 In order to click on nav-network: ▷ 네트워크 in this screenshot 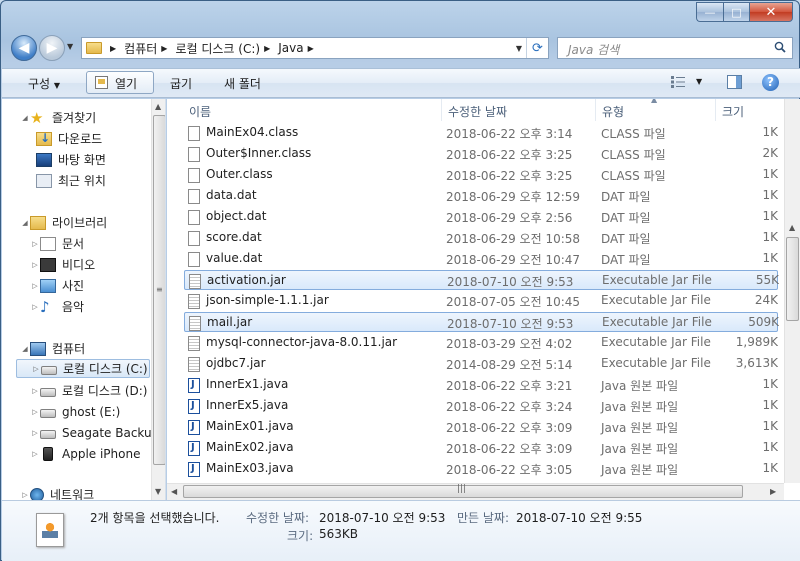, I will do `click(57, 492)`.